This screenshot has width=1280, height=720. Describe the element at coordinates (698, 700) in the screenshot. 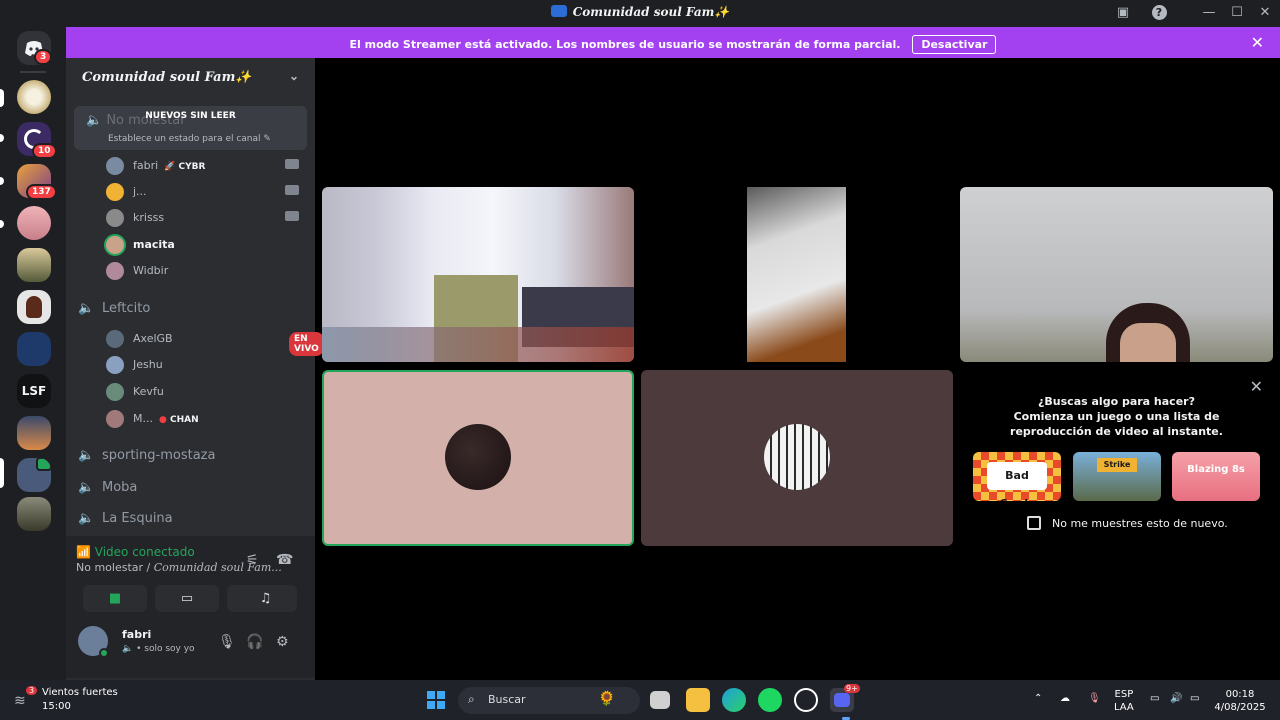

I see `file-explorer-icon` at that location.